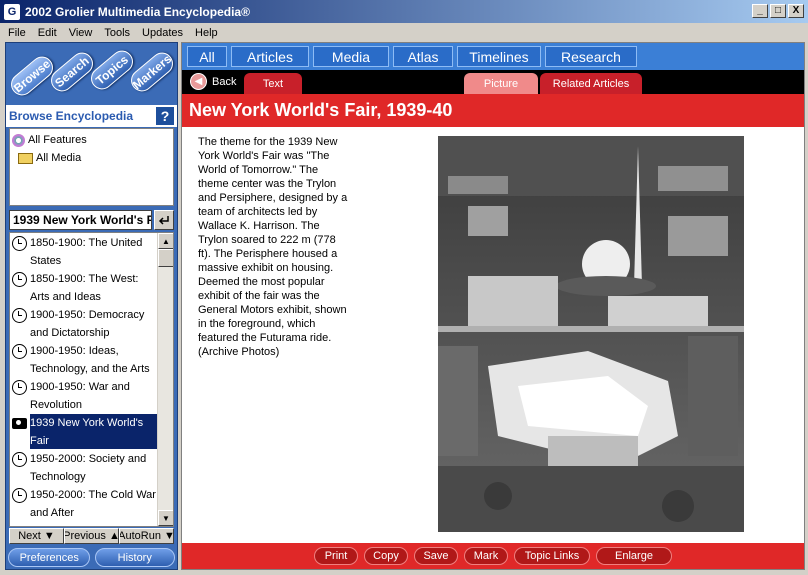  I want to click on list-item: 1950-2000: Society and Technology, so click(84, 467).